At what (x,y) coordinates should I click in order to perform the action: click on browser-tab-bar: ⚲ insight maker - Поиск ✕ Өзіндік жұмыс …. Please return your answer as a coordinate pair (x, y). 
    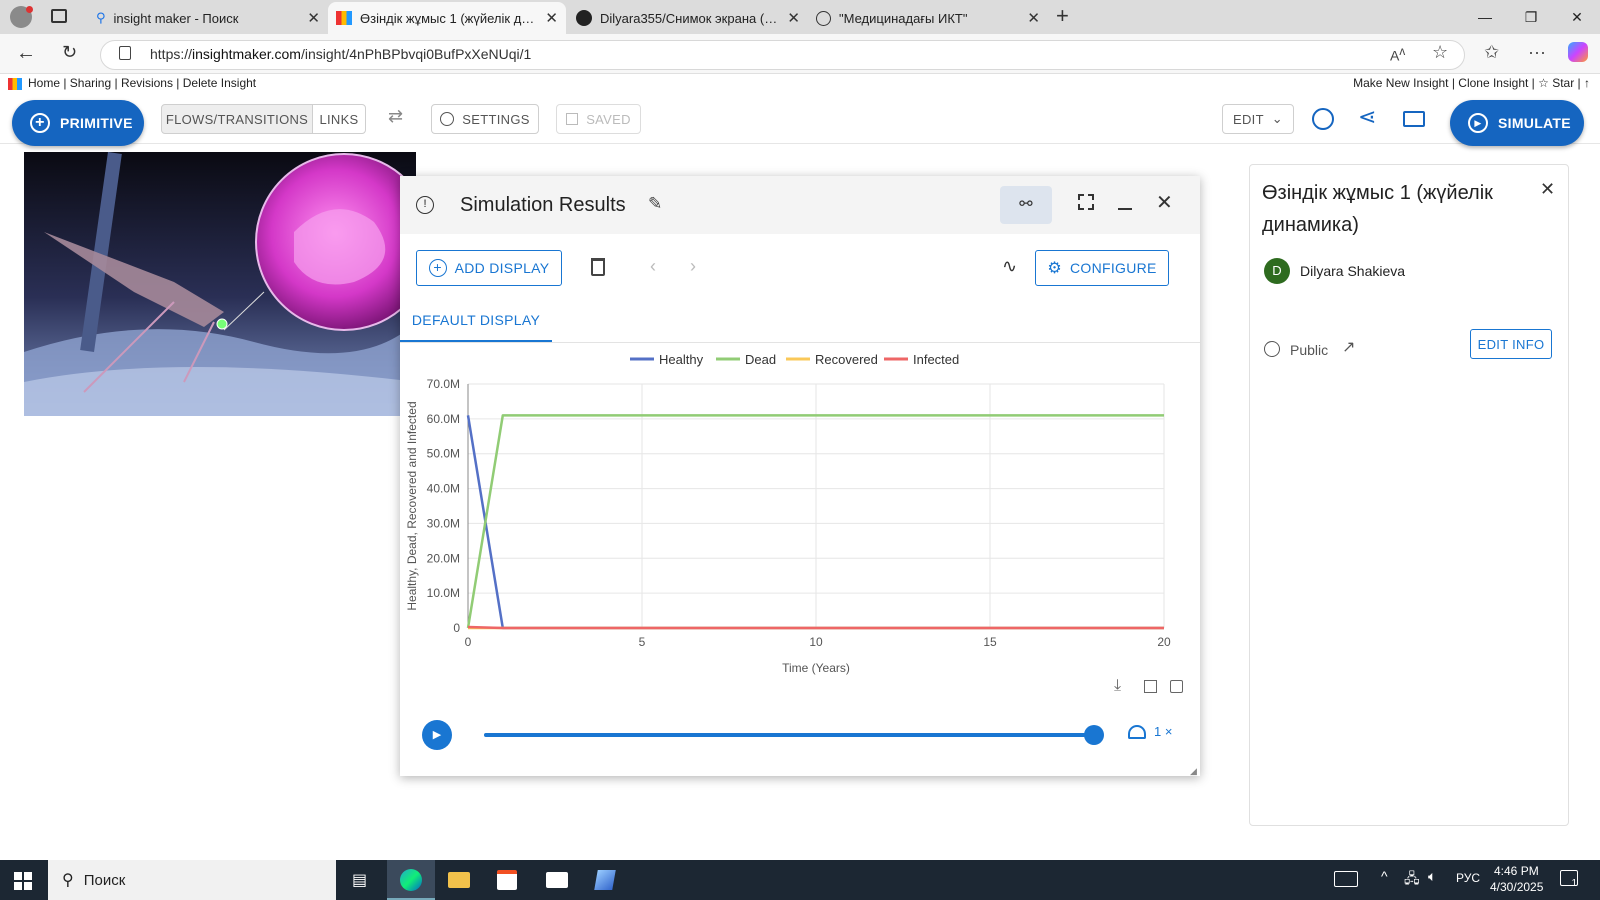
    Looking at the image, I should click on (800, 17).